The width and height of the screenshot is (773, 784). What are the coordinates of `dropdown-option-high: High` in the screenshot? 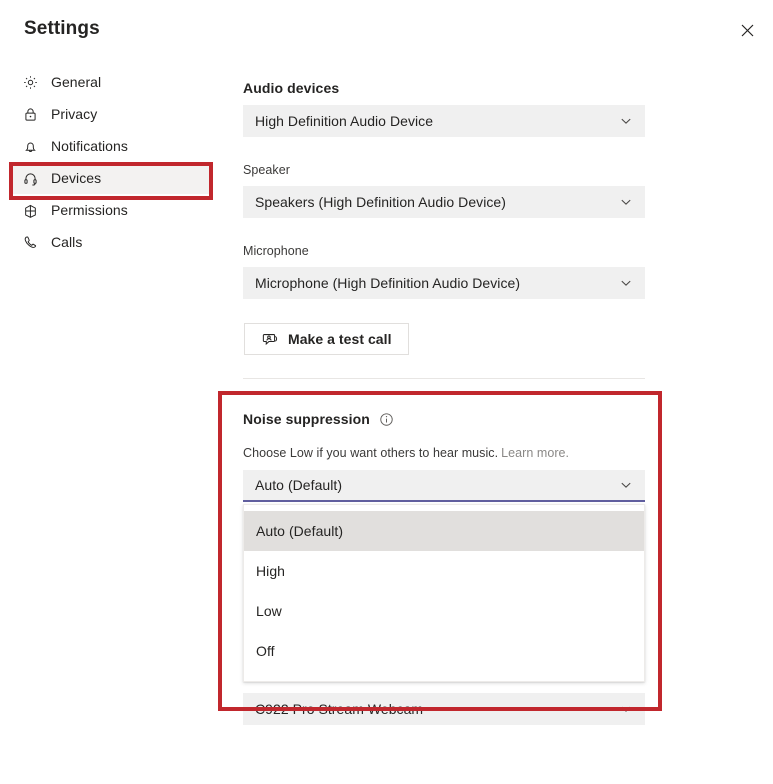 It's located at (444, 571).